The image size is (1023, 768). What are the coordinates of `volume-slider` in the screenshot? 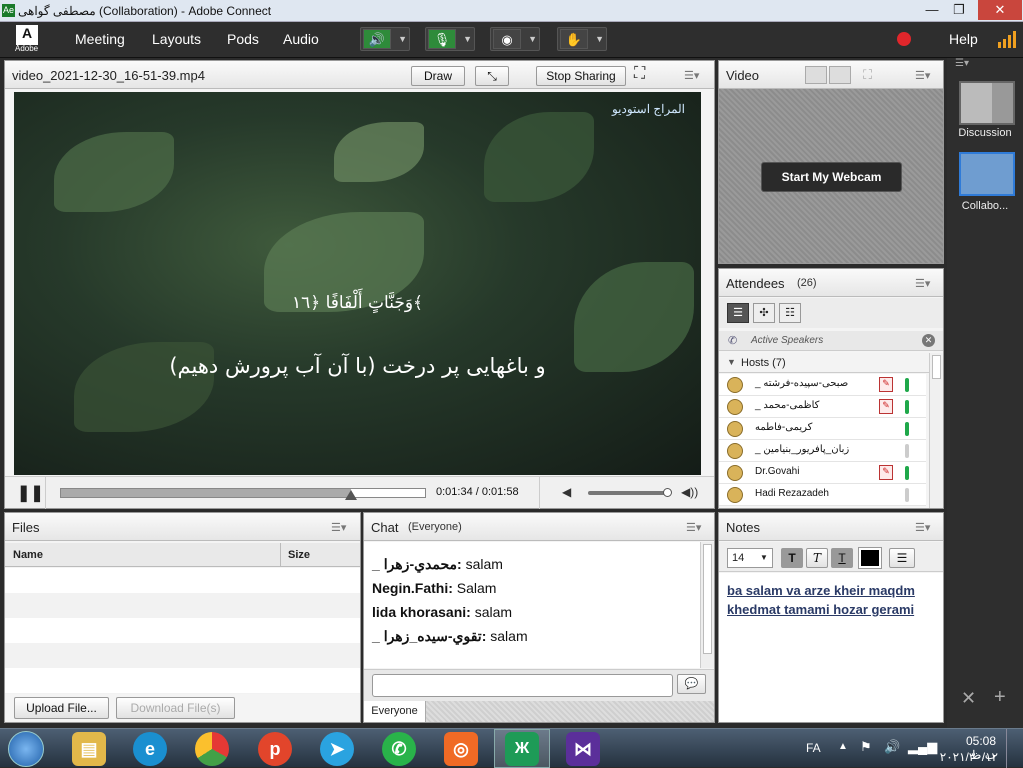 It's located at (628, 493).